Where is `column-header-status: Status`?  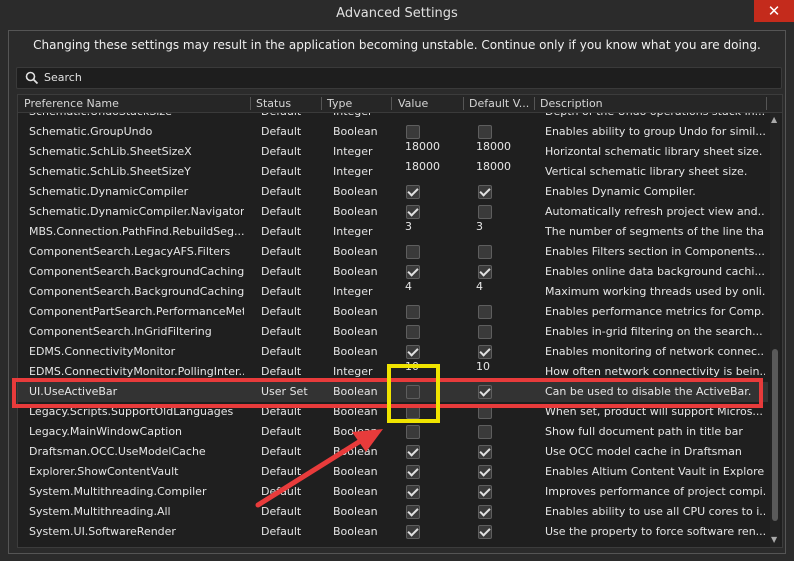
column-header-status: Status is located at coordinates (273, 103).